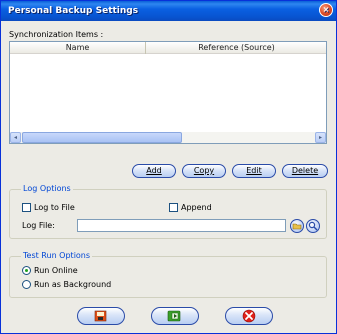 The height and width of the screenshot is (334, 337). I want to click on log-to-file-label: Log to File, so click(54, 207).